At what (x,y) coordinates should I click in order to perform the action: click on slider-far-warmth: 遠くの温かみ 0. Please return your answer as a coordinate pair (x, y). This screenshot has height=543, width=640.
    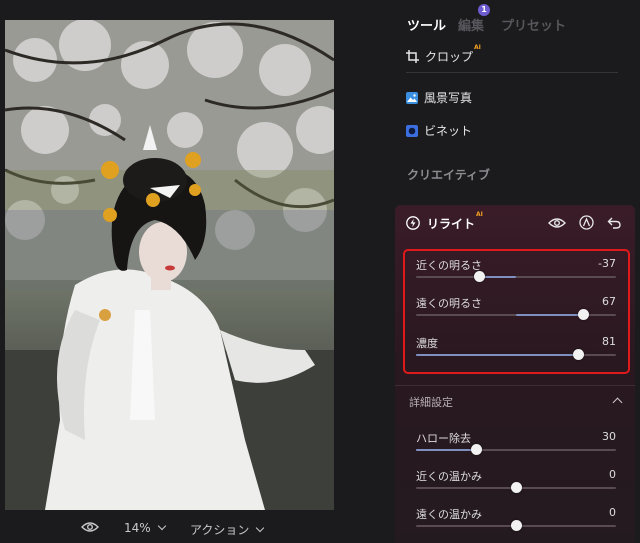
    Looking at the image, I should click on (516, 519).